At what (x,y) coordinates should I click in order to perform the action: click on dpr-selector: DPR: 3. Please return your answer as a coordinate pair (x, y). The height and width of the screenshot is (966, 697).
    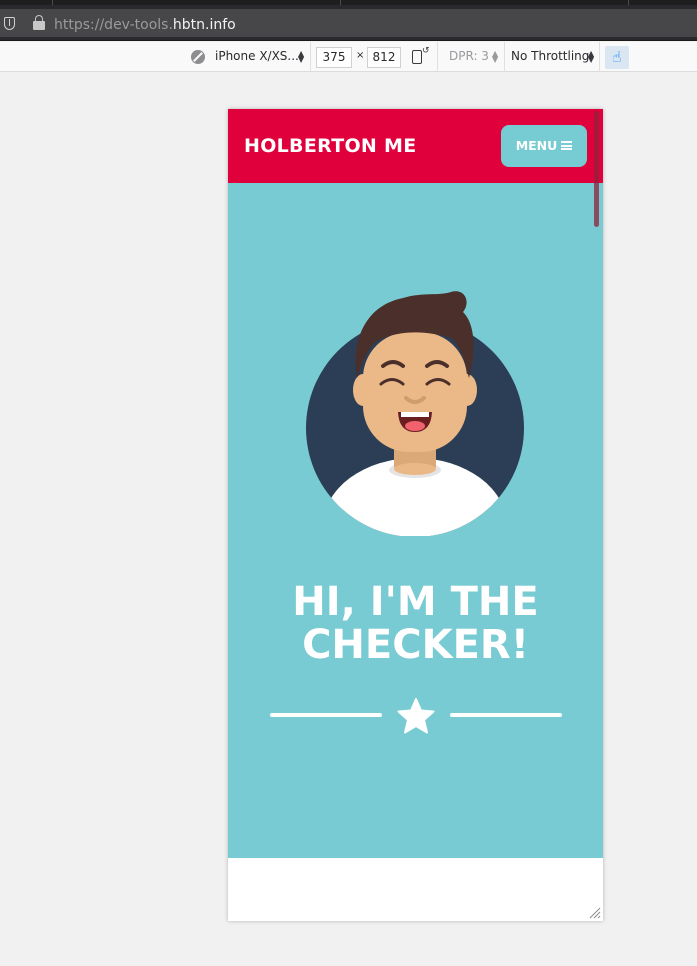
    Looking at the image, I should click on (469, 56).